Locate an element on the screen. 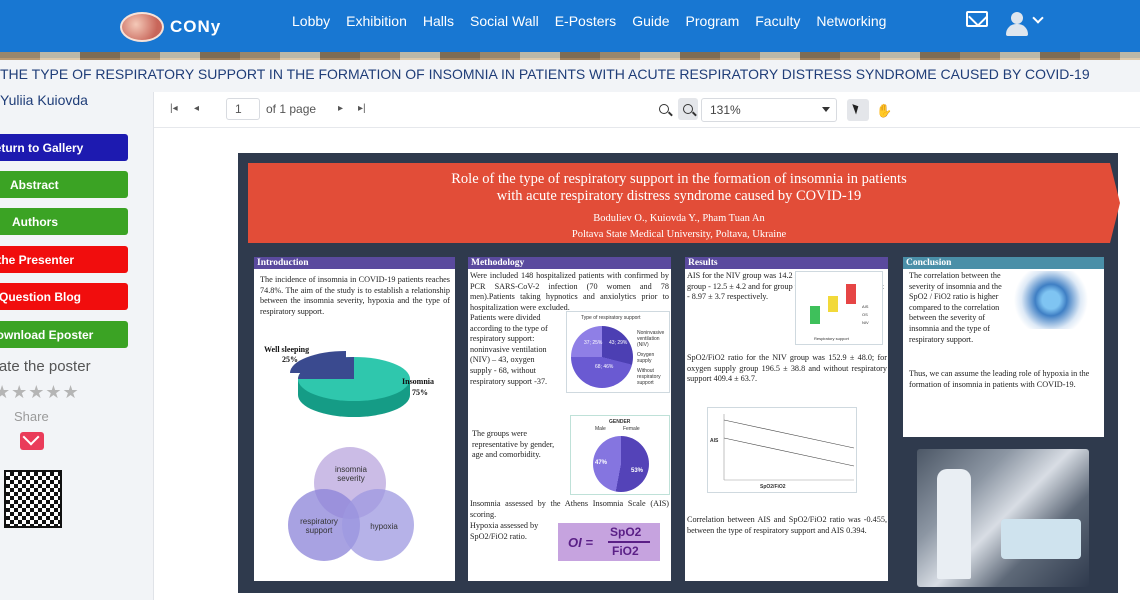 The image size is (1140, 600). covid-virus-image is located at coordinates (1051, 300).